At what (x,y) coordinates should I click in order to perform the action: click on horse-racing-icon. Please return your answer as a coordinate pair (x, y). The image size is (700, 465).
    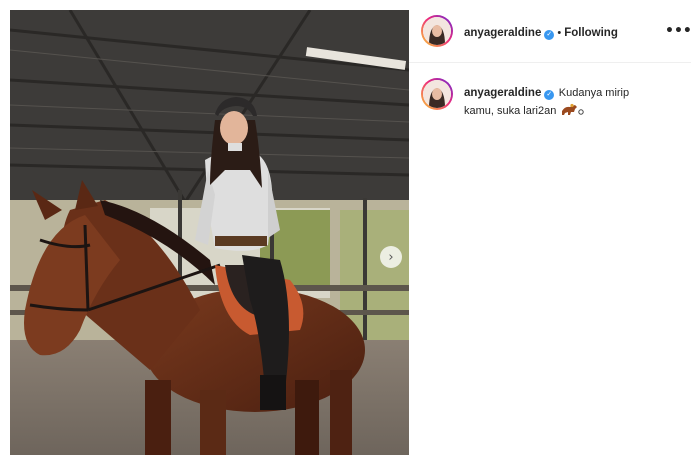
    Looking at the image, I should click on (572, 109).